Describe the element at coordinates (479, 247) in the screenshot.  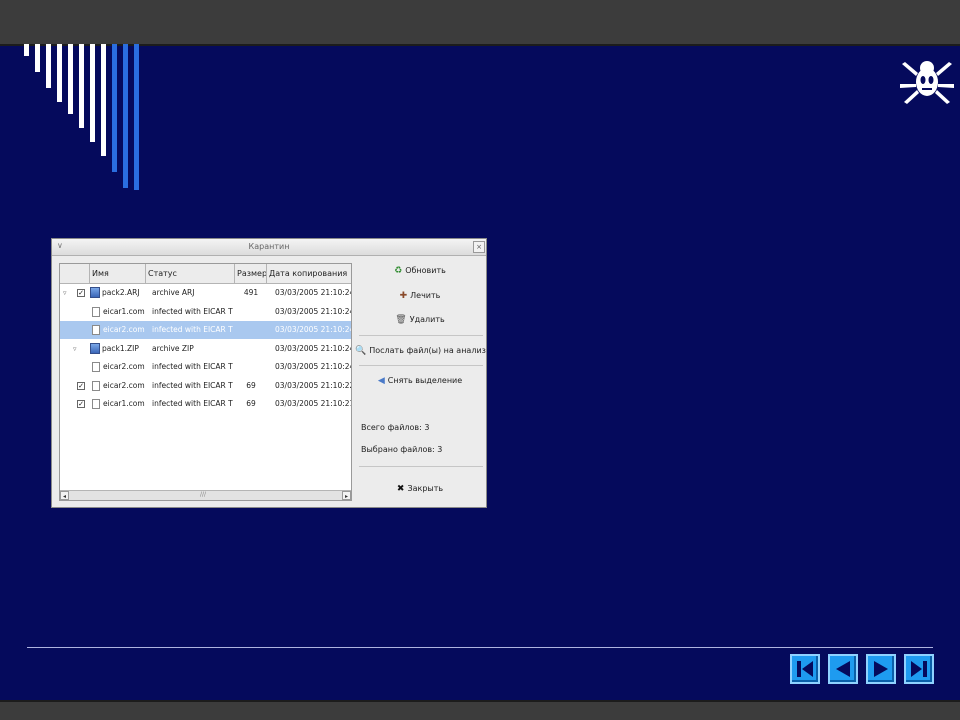
I see `window-close-icon: ×` at that location.